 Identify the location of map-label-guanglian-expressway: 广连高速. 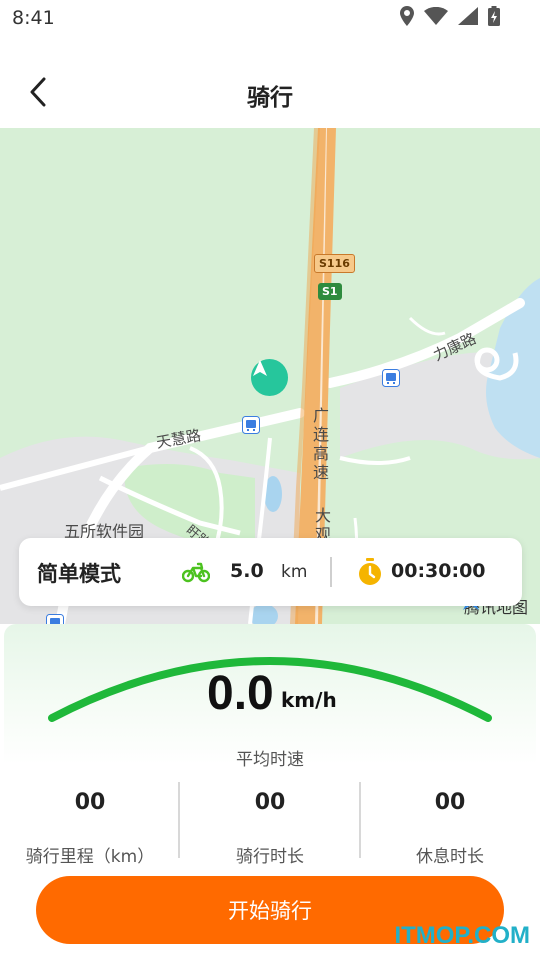
(320, 444).